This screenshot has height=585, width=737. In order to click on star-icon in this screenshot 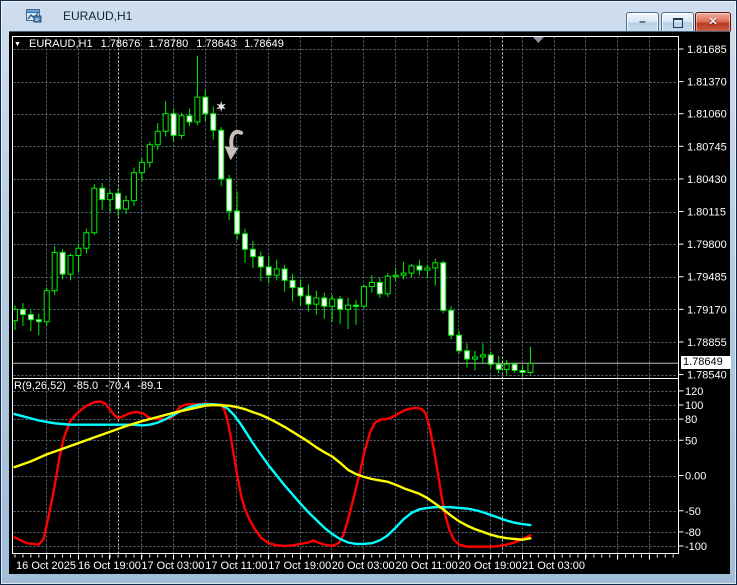, I will do `click(221, 106)`.